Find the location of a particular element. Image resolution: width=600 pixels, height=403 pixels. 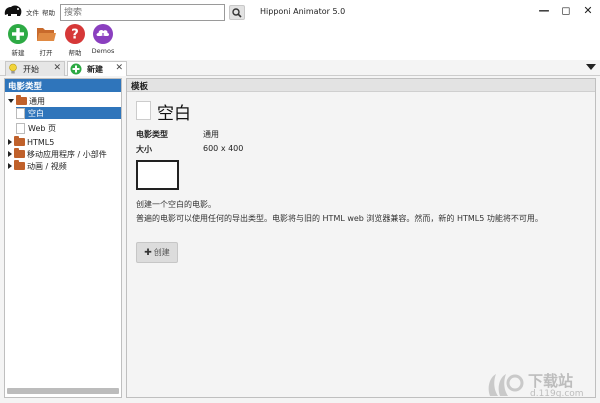

tab-bar: 开始 ✕ 新建 ✕ is located at coordinates (300, 68).